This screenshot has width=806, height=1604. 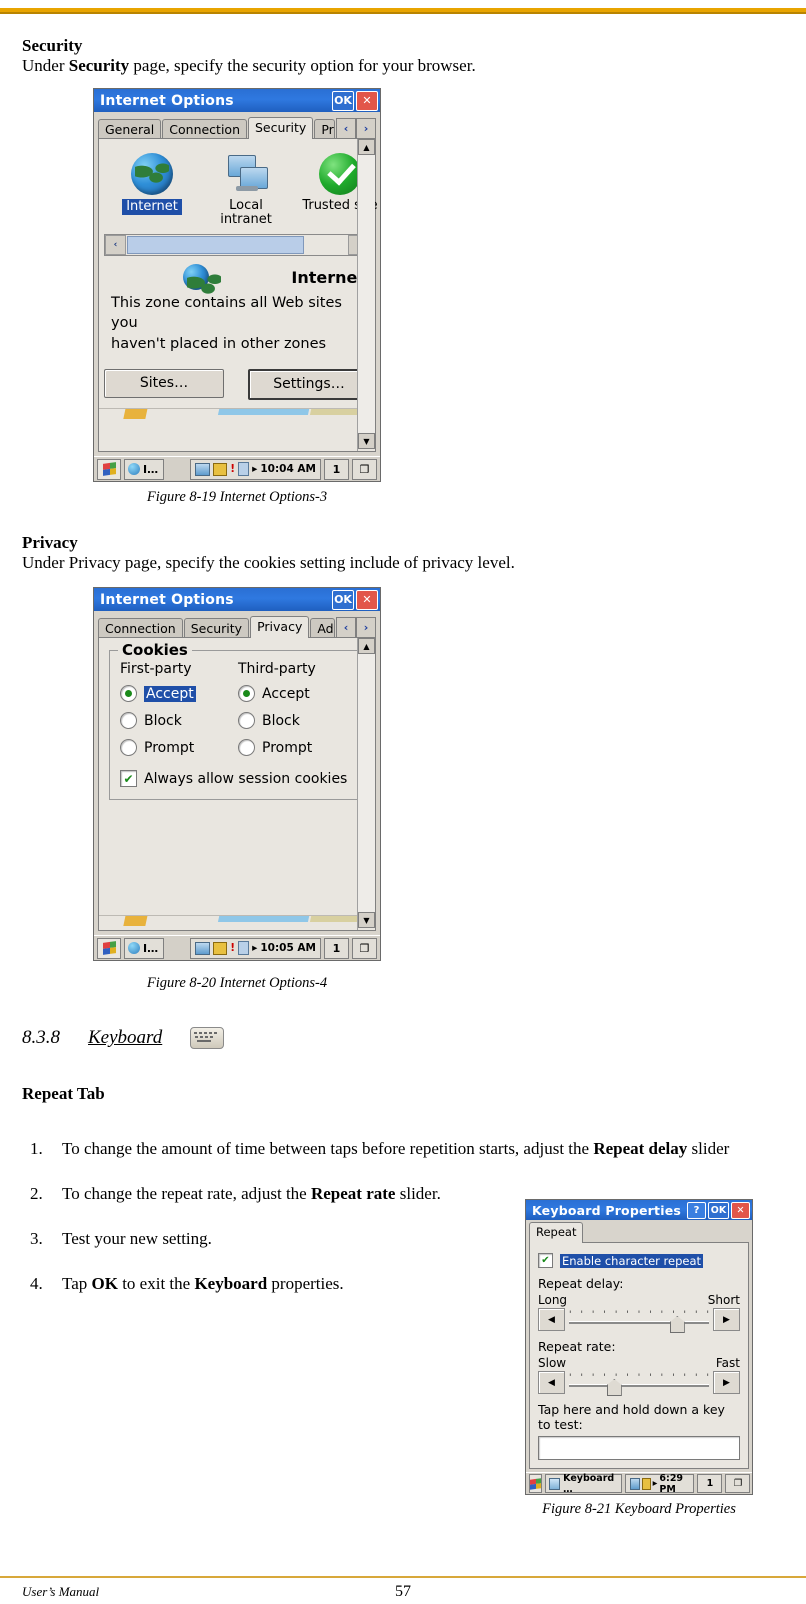 I want to click on enable-character-repeat: ✔ Enable character repeat, so click(x=639, y=1260).